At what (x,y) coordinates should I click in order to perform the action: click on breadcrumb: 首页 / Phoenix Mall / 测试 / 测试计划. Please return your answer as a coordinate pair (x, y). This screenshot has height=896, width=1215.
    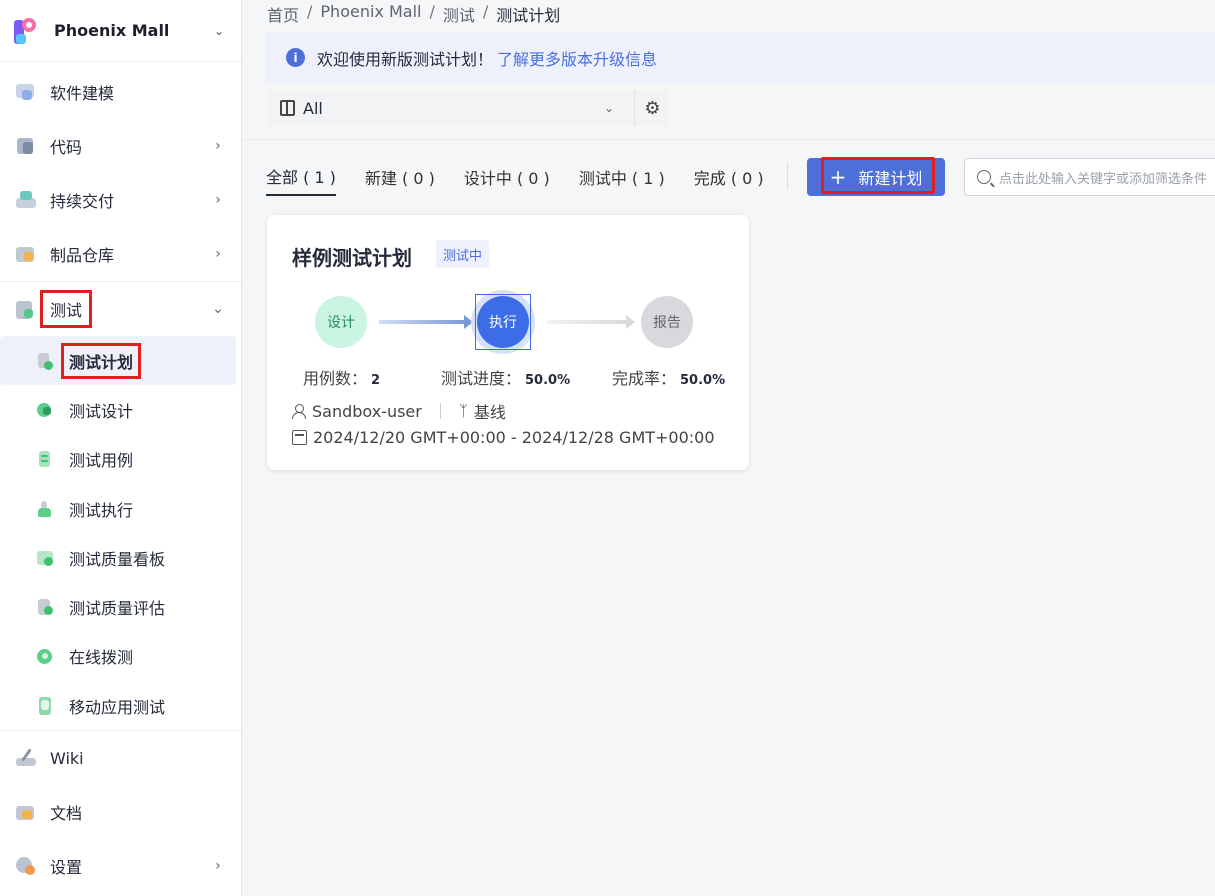
    Looking at the image, I should click on (414, 13).